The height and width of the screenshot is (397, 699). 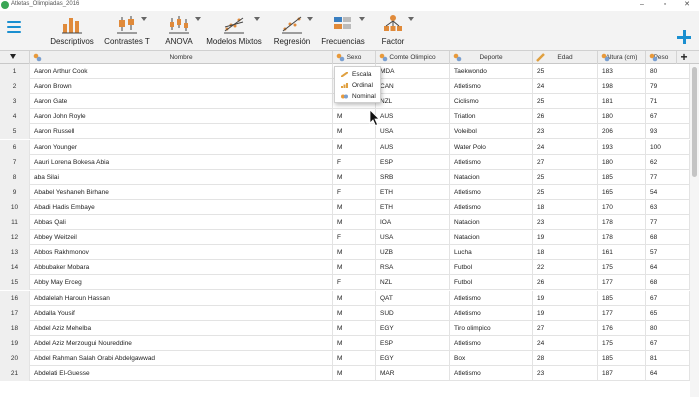 What do you see at coordinates (565, 283) in the screenshot?
I see `cell-edad: 26` at bounding box center [565, 283].